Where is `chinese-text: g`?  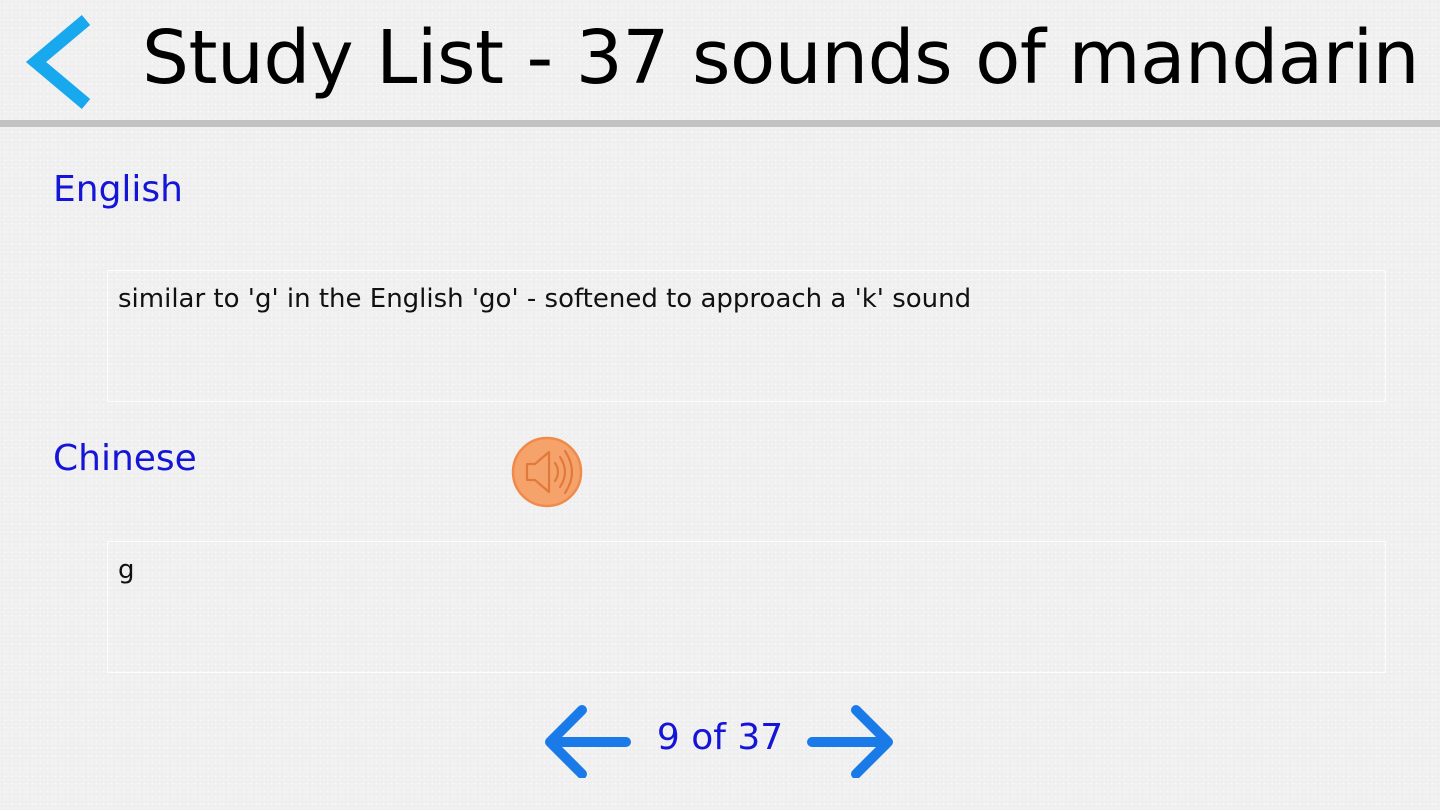
chinese-text: g is located at coordinates (126, 570).